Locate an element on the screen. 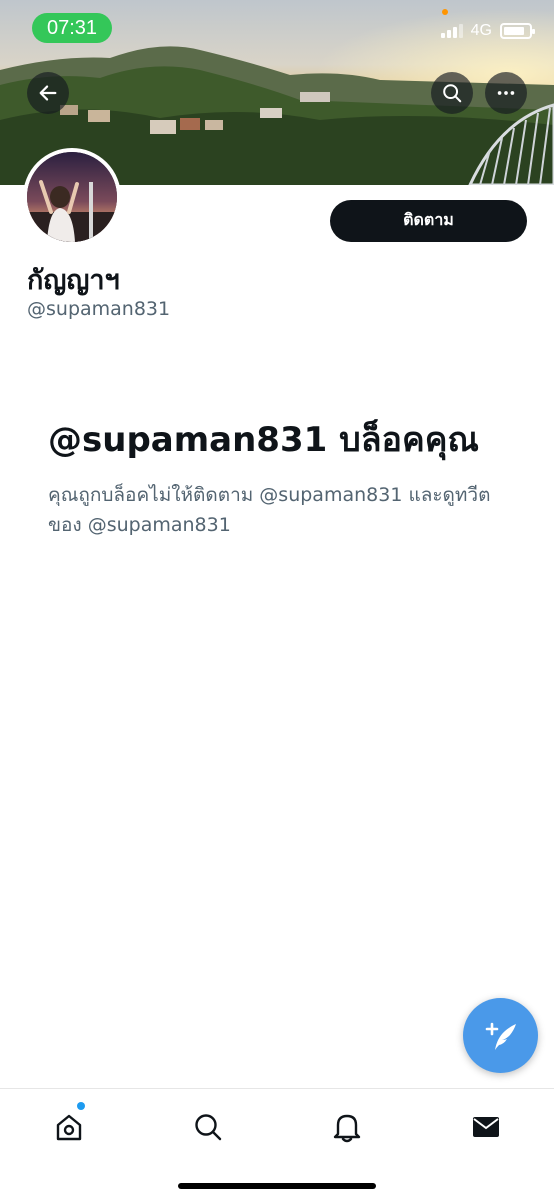 This screenshot has width=554, height=1200. profile-display-name: กัญญาฯ is located at coordinates (73, 280).